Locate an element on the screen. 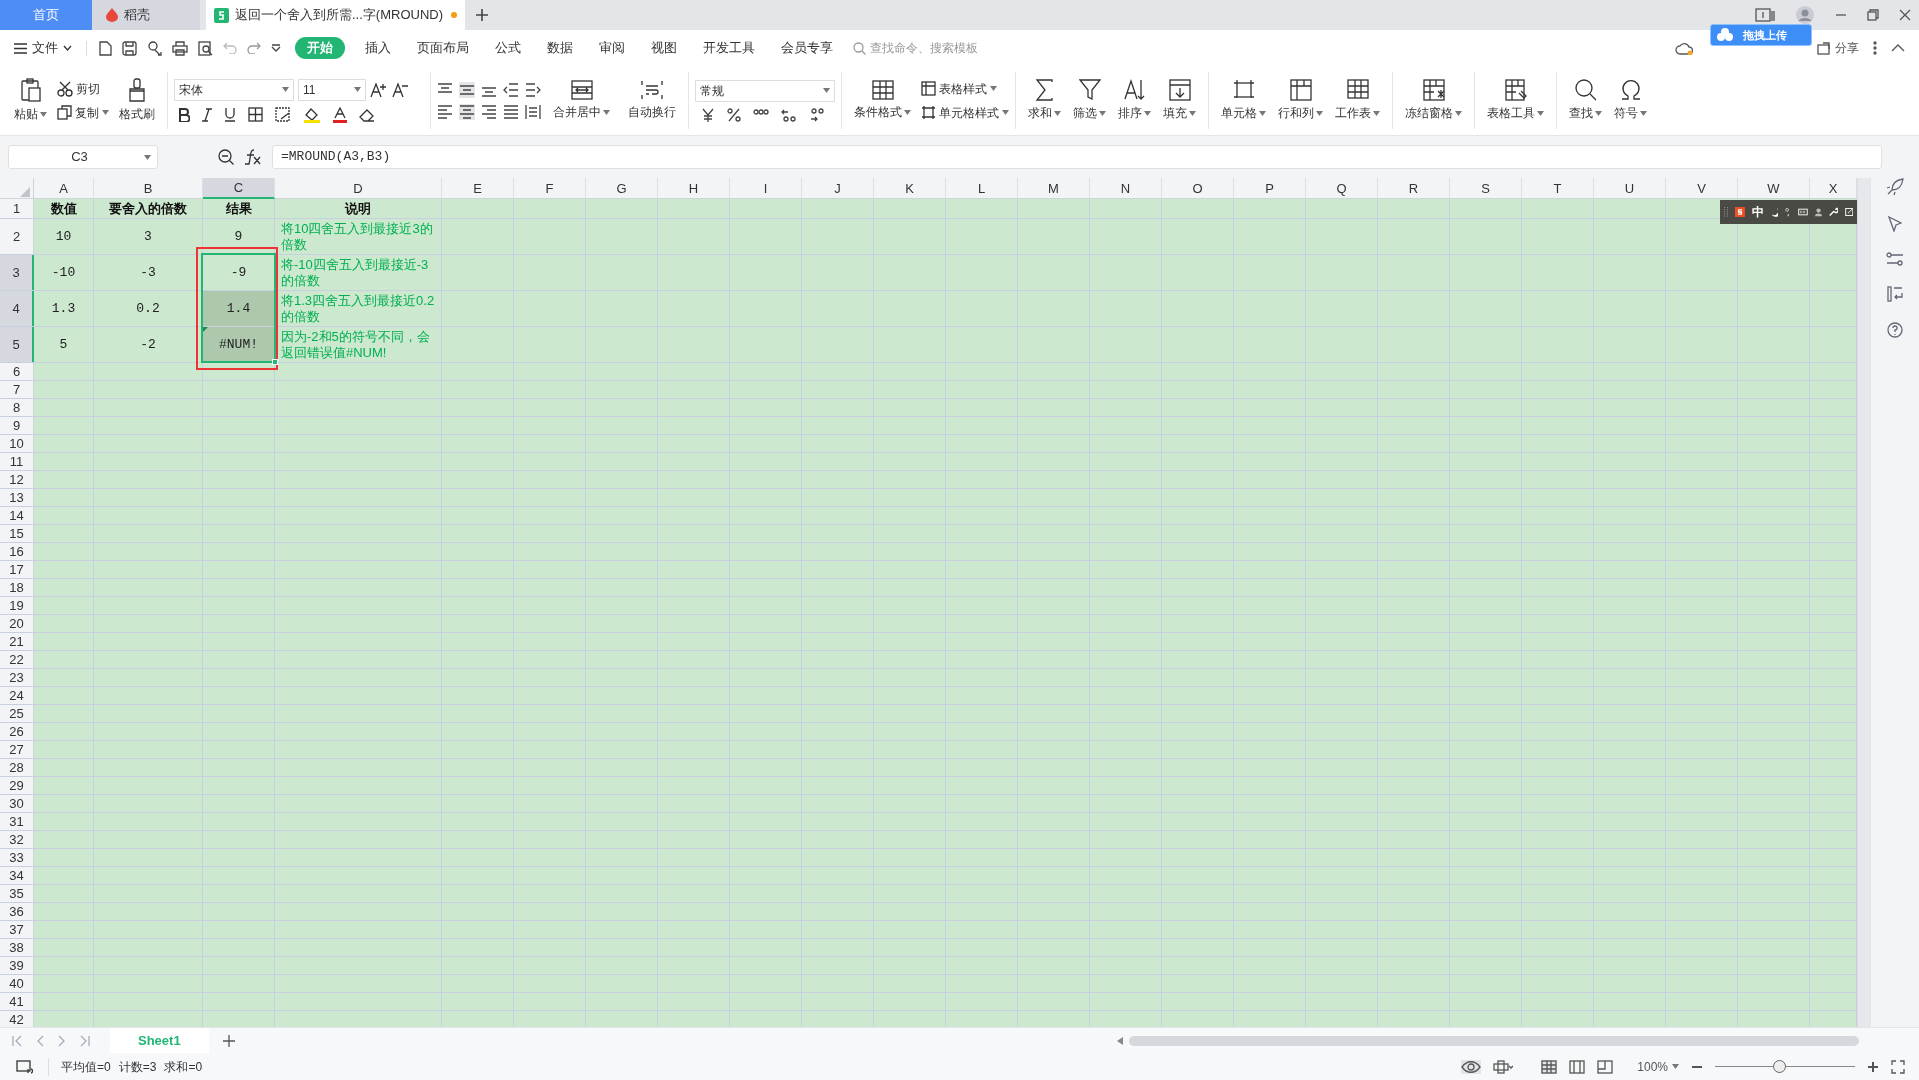  row-header: 12 is located at coordinates (17, 479).